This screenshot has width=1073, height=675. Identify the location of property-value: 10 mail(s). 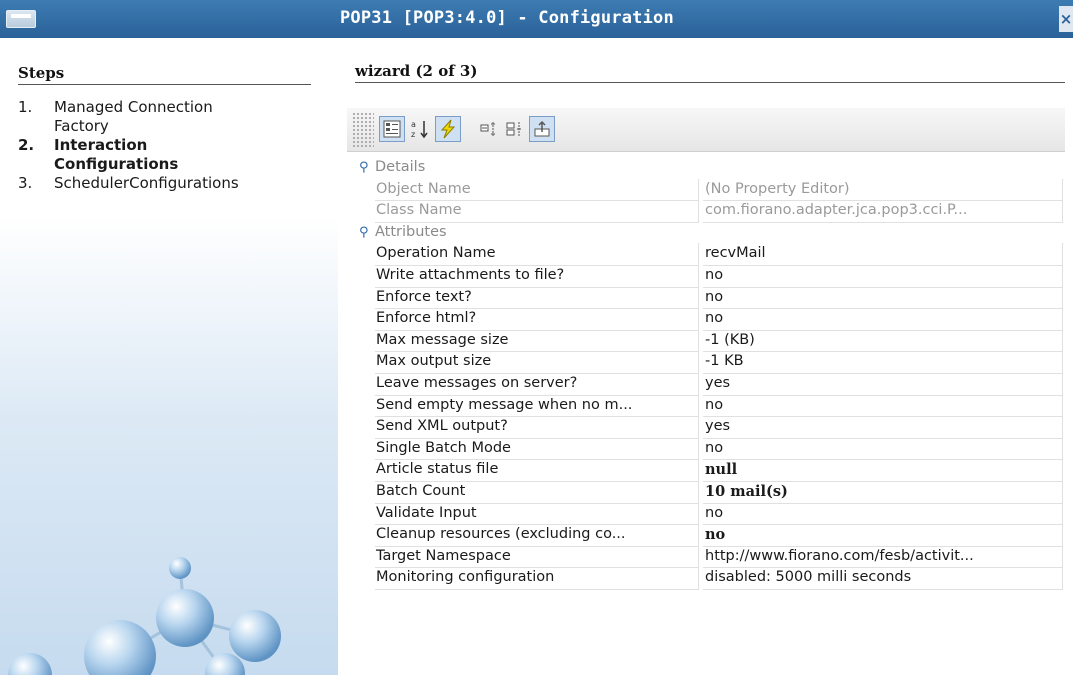
(883, 492).